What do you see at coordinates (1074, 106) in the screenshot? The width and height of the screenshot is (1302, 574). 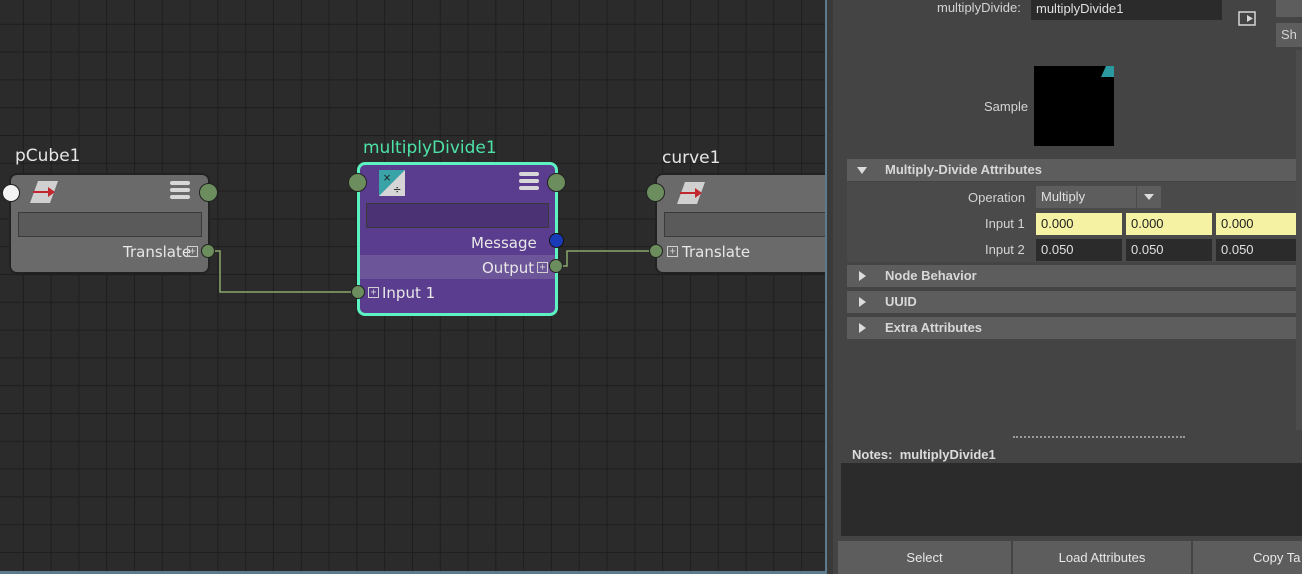 I see `sample-swatch` at bounding box center [1074, 106].